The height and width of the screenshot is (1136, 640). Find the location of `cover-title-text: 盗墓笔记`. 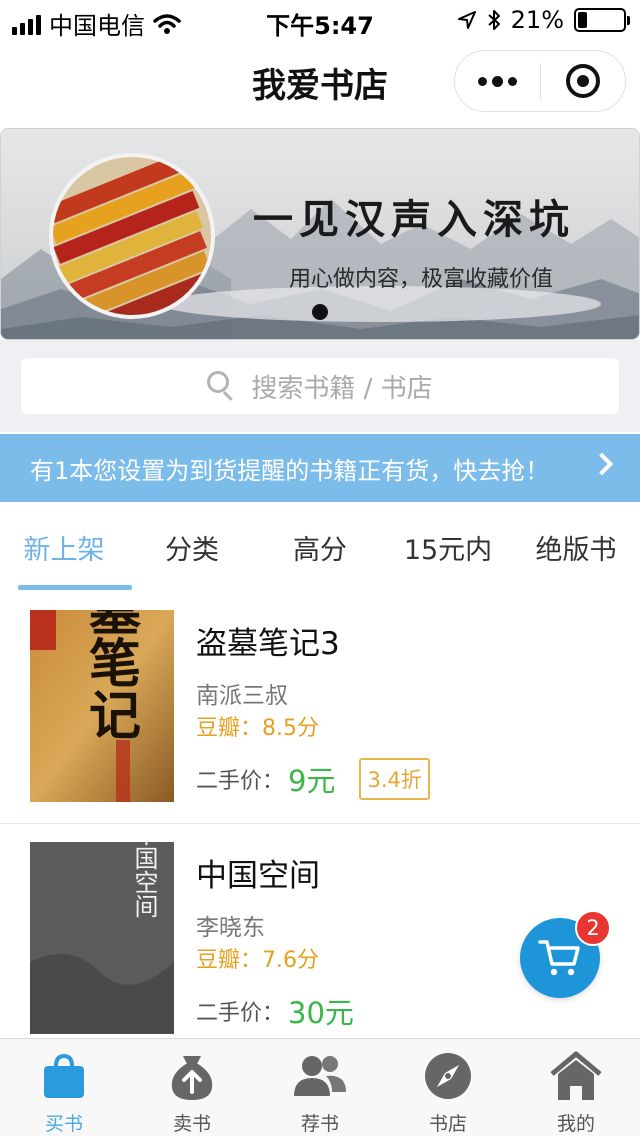

cover-title-text: 盗墓笔记 is located at coordinates (110, 675).